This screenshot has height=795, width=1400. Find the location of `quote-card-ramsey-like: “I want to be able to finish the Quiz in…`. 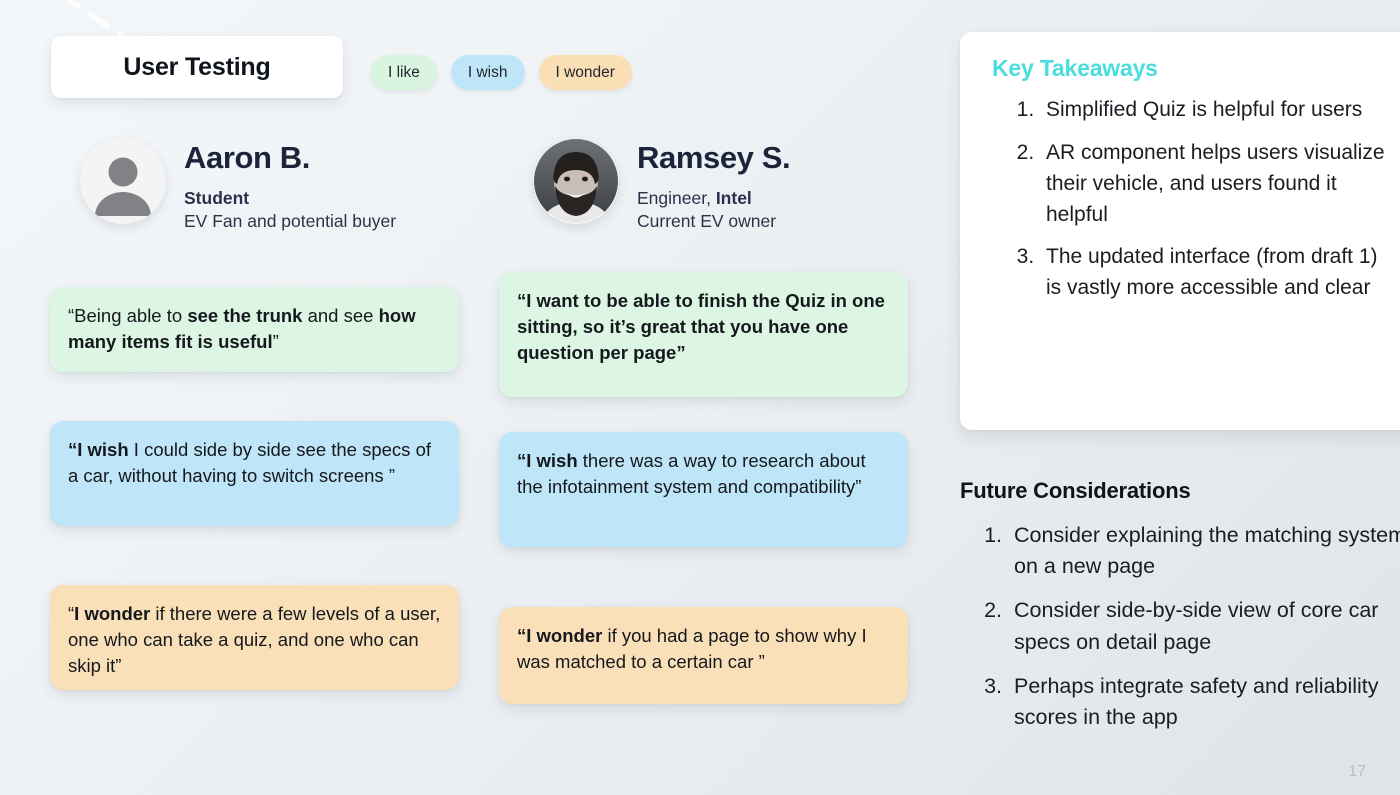

quote-card-ramsey-like: “I want to be able to finish the Quiz in… is located at coordinates (703, 334).